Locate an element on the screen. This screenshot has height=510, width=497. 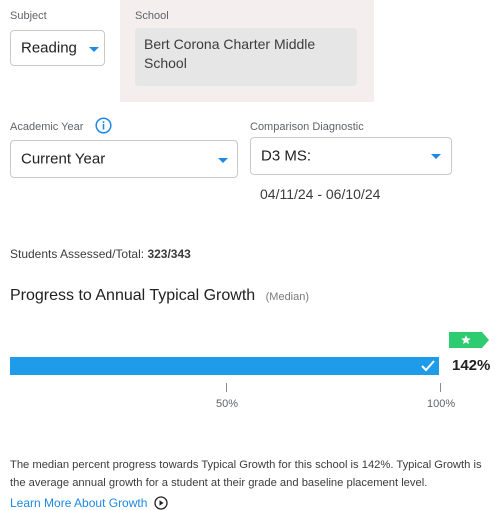
academic-year-select: Current Year is located at coordinates (124, 159).